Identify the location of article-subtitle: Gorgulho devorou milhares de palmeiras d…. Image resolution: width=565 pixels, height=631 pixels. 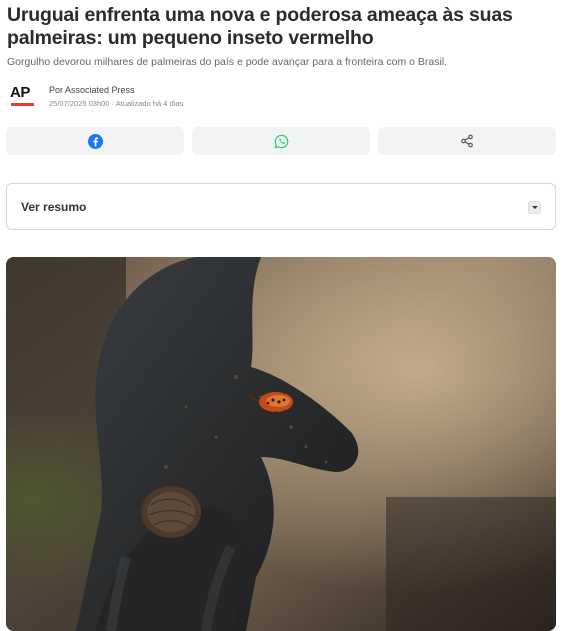
(227, 62).